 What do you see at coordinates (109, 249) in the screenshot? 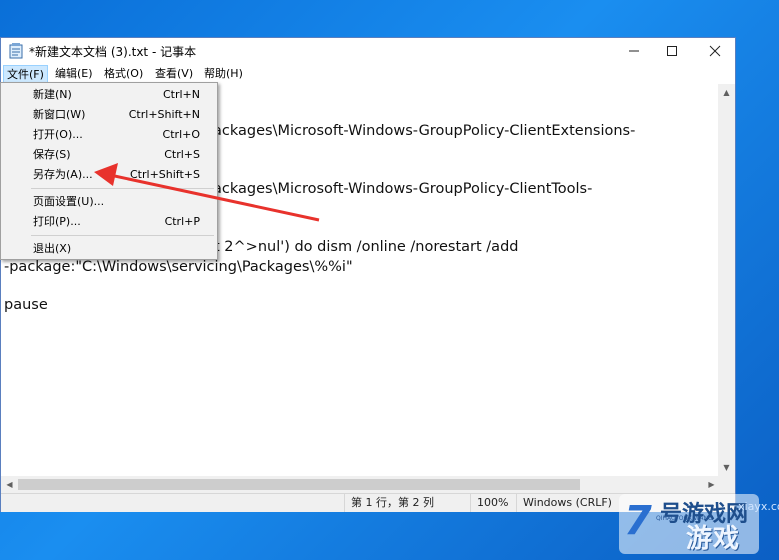
I see `menu-item-exit: 退出(X)` at bounding box center [109, 249].